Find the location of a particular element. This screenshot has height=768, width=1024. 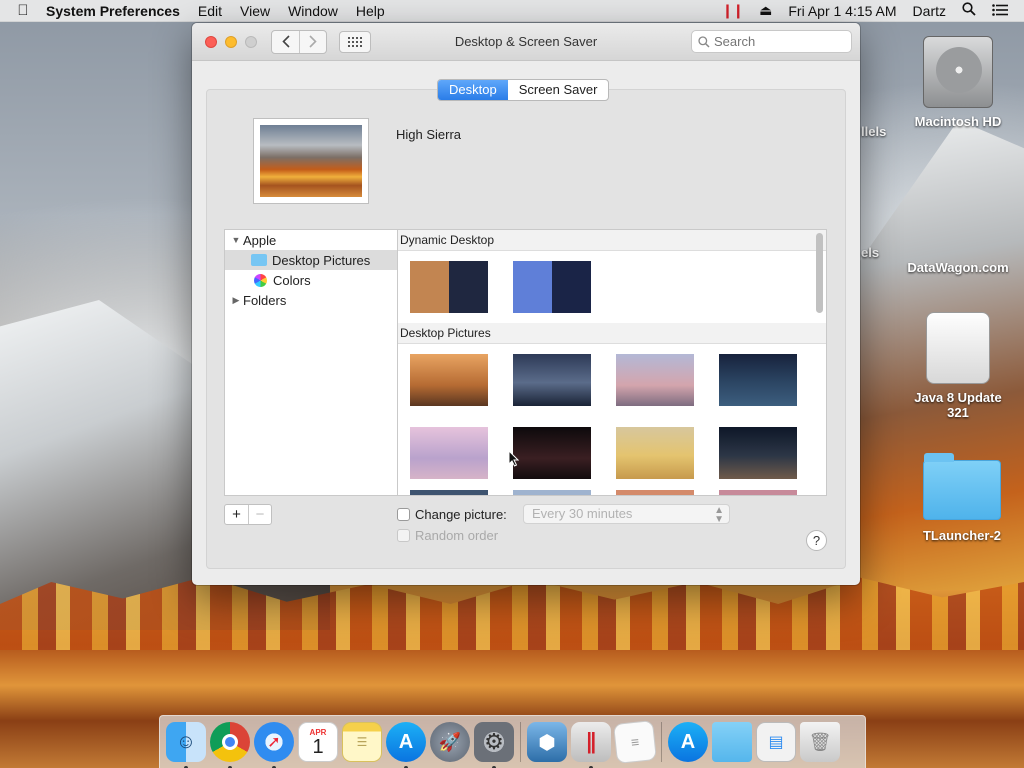

stepper-arrows-icon: ▲ ▼ is located at coordinates (719, 515).